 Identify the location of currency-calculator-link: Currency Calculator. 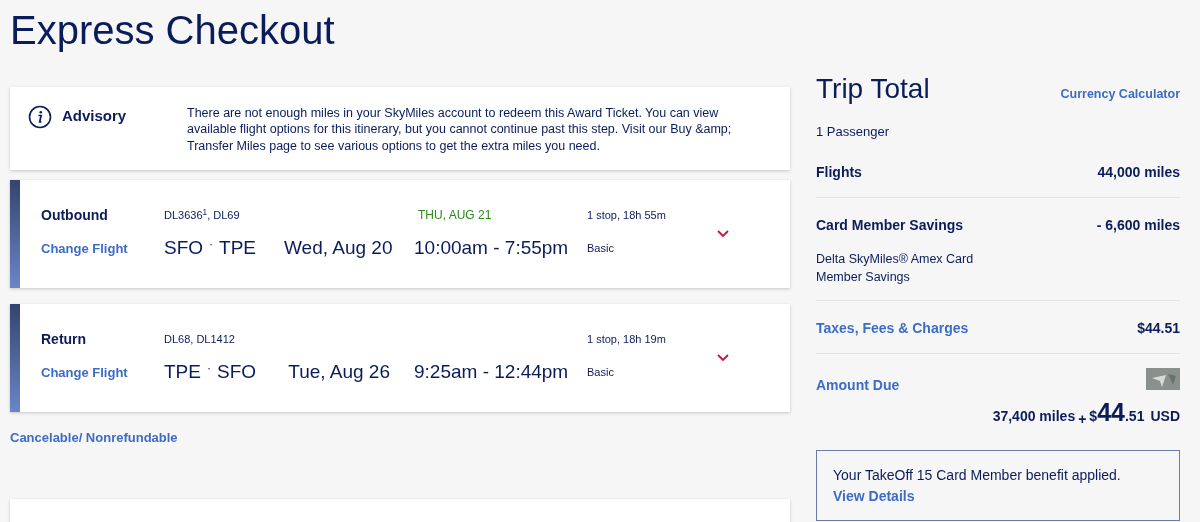
(1120, 94).